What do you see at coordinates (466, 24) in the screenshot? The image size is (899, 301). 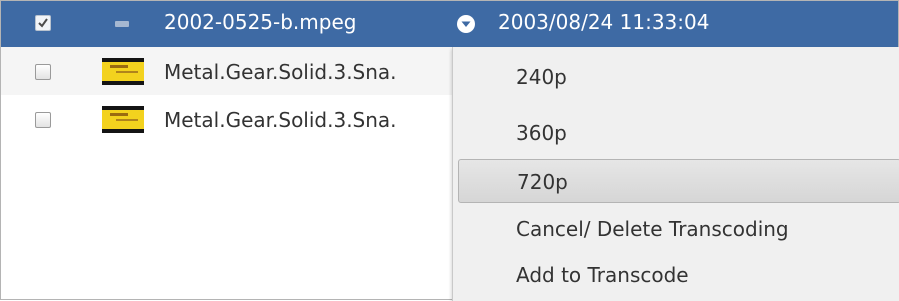 I see `dropdown-arrow-icon` at bounding box center [466, 24].